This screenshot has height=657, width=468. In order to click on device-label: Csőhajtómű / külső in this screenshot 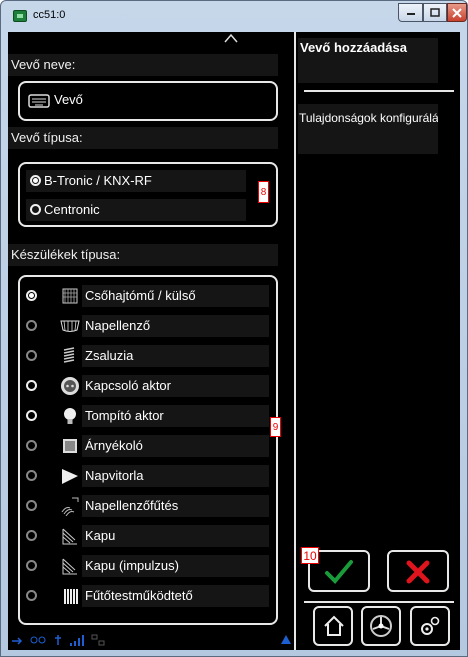, I will do `click(175, 296)`.